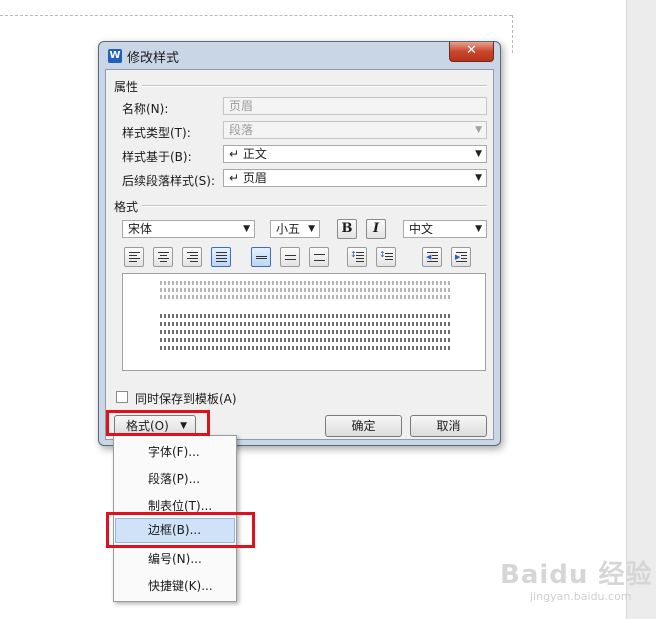  Describe the element at coordinates (319, 257) in the screenshot. I see `double-spacing-button` at that location.